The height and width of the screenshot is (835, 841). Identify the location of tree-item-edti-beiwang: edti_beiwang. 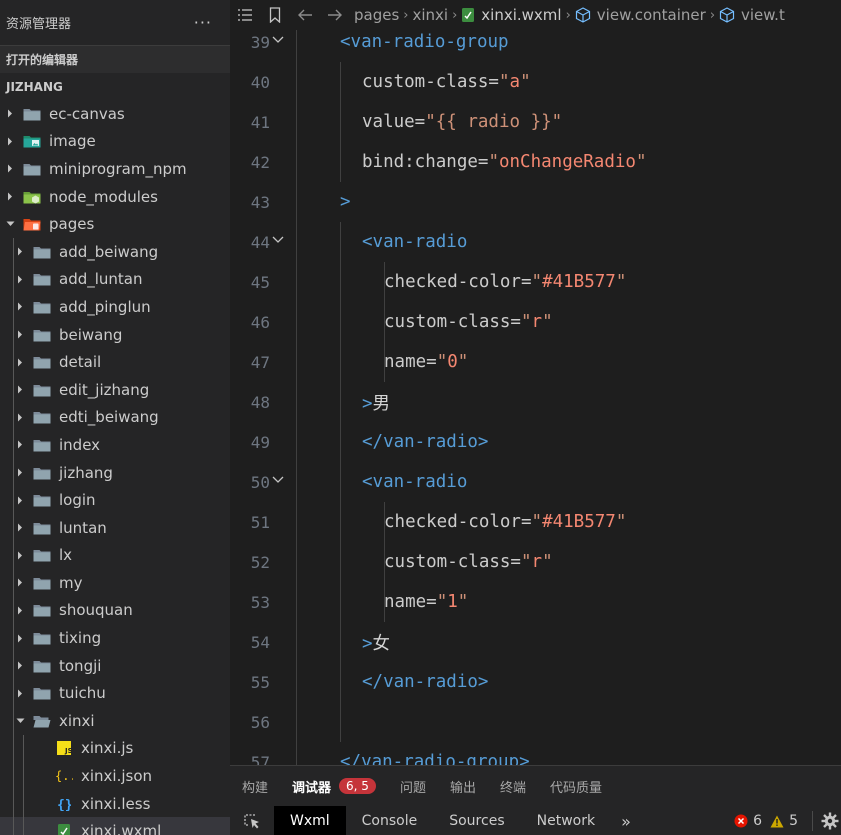
(115, 418).